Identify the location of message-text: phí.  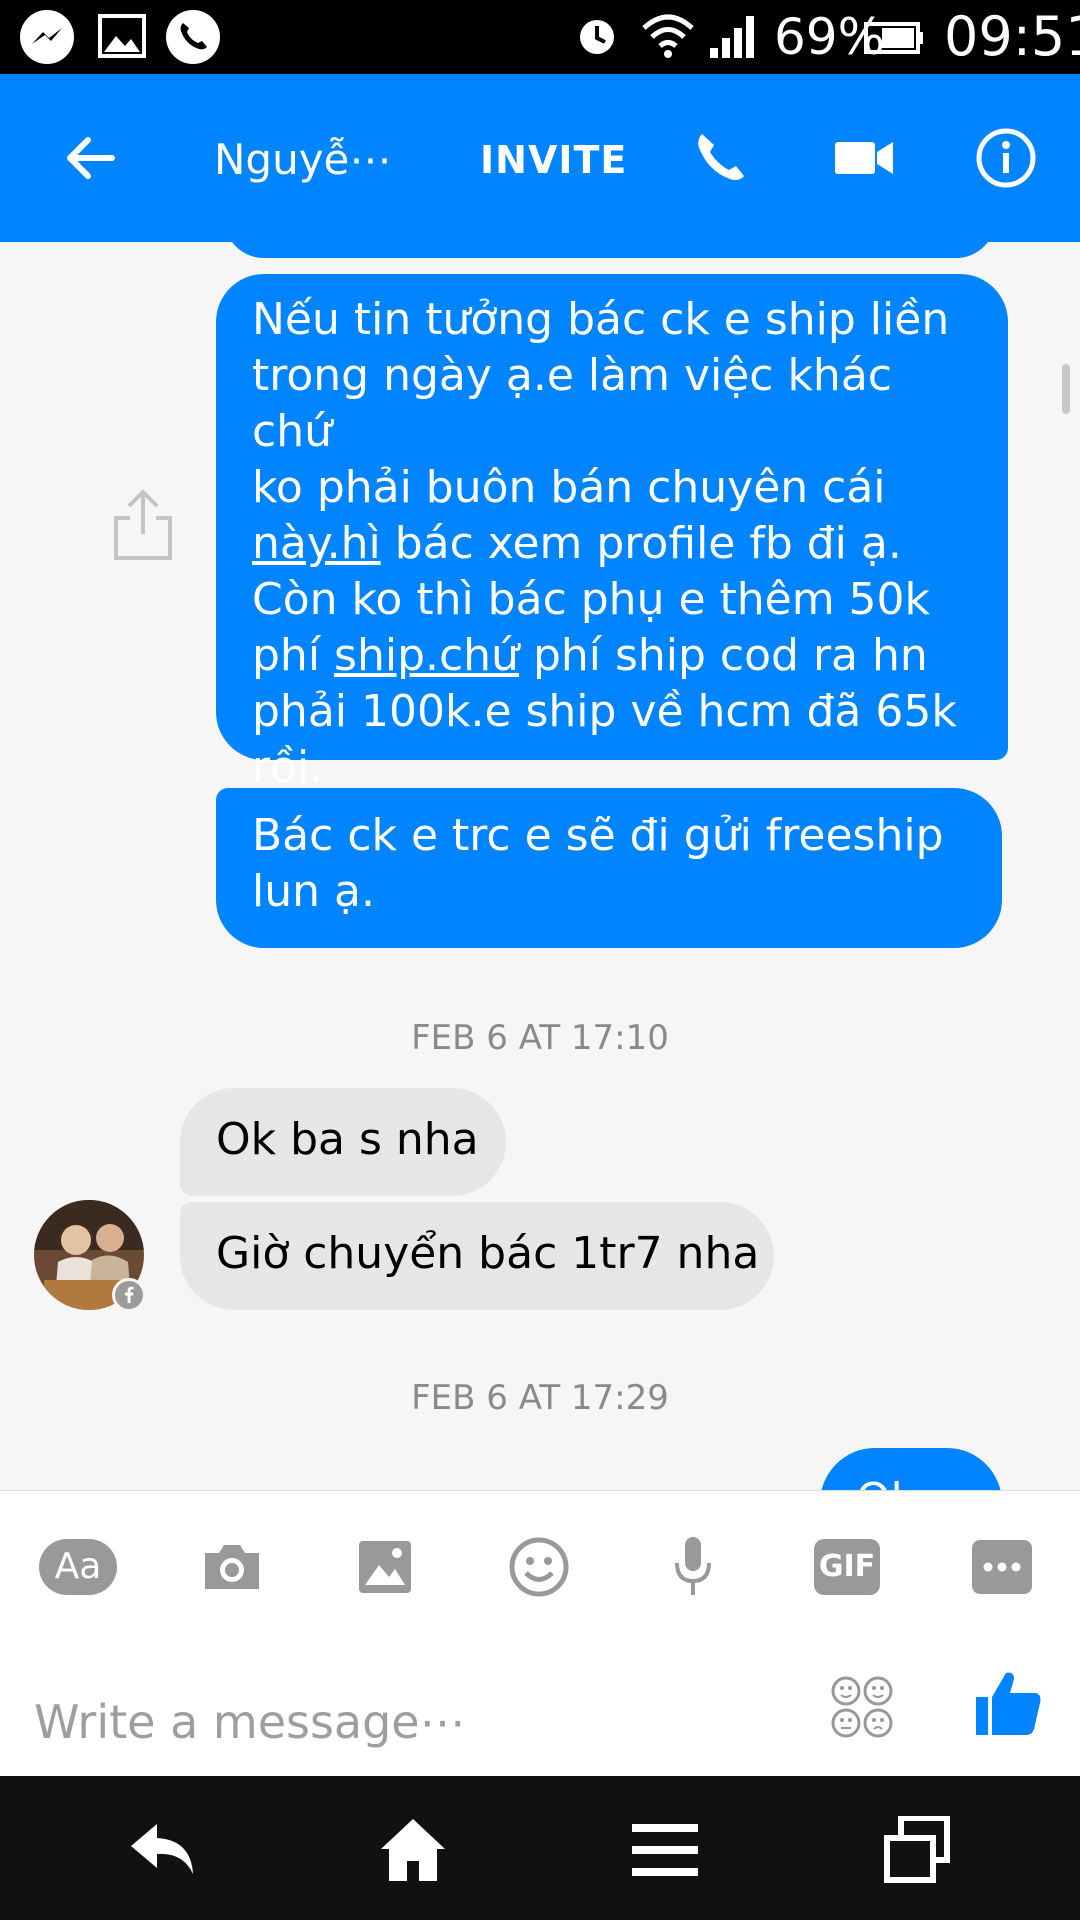
(293, 655).